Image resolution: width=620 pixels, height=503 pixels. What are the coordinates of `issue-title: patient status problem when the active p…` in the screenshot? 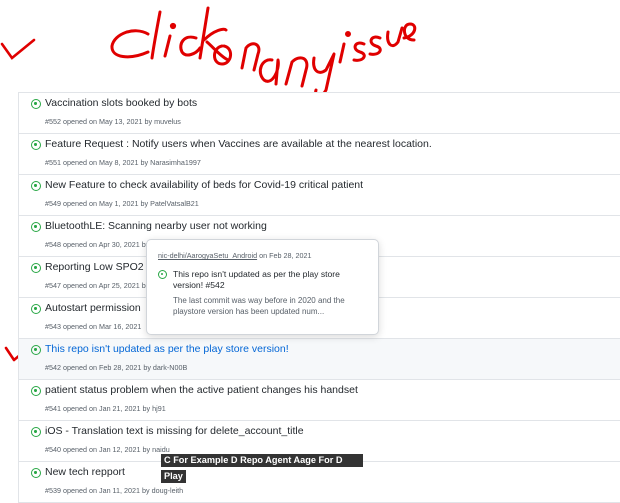 It's located at (201, 390).